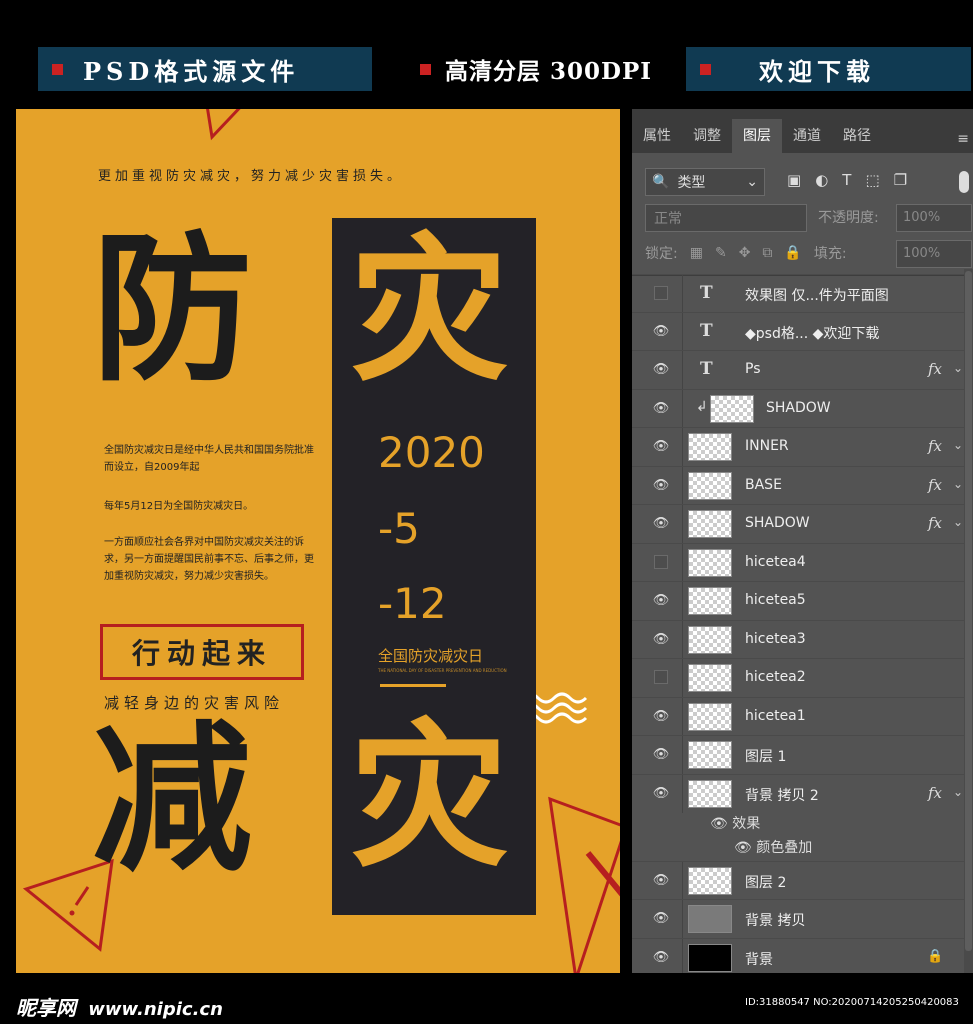 This screenshot has width=973, height=1024. I want to click on layer-name: hicetea3, so click(775, 639).